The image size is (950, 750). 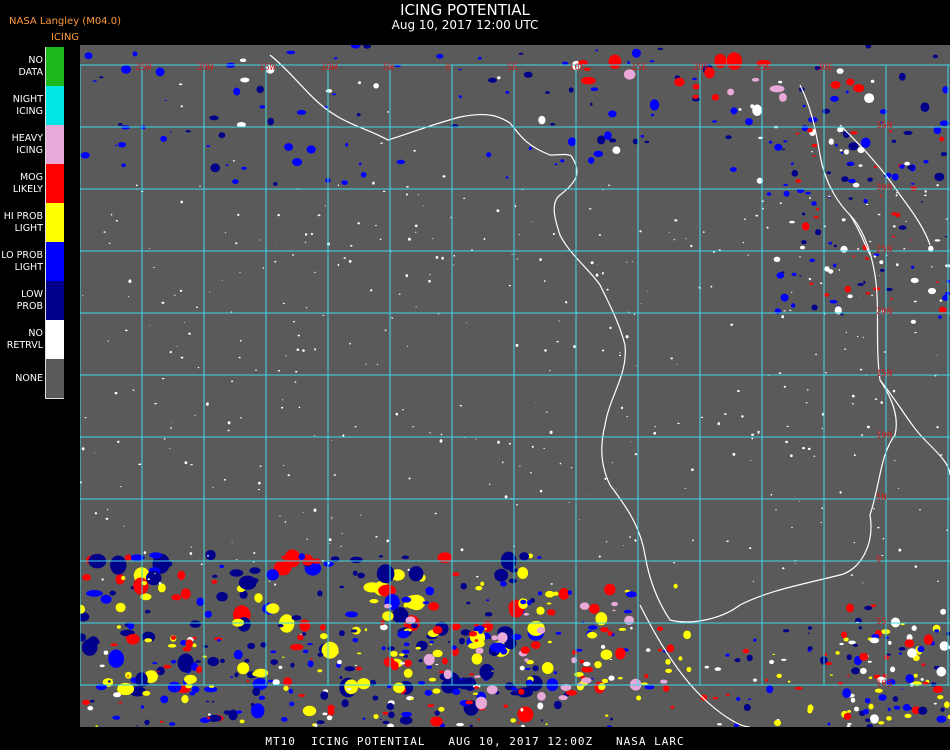 I want to click on nile-river, so click(x=835, y=170).